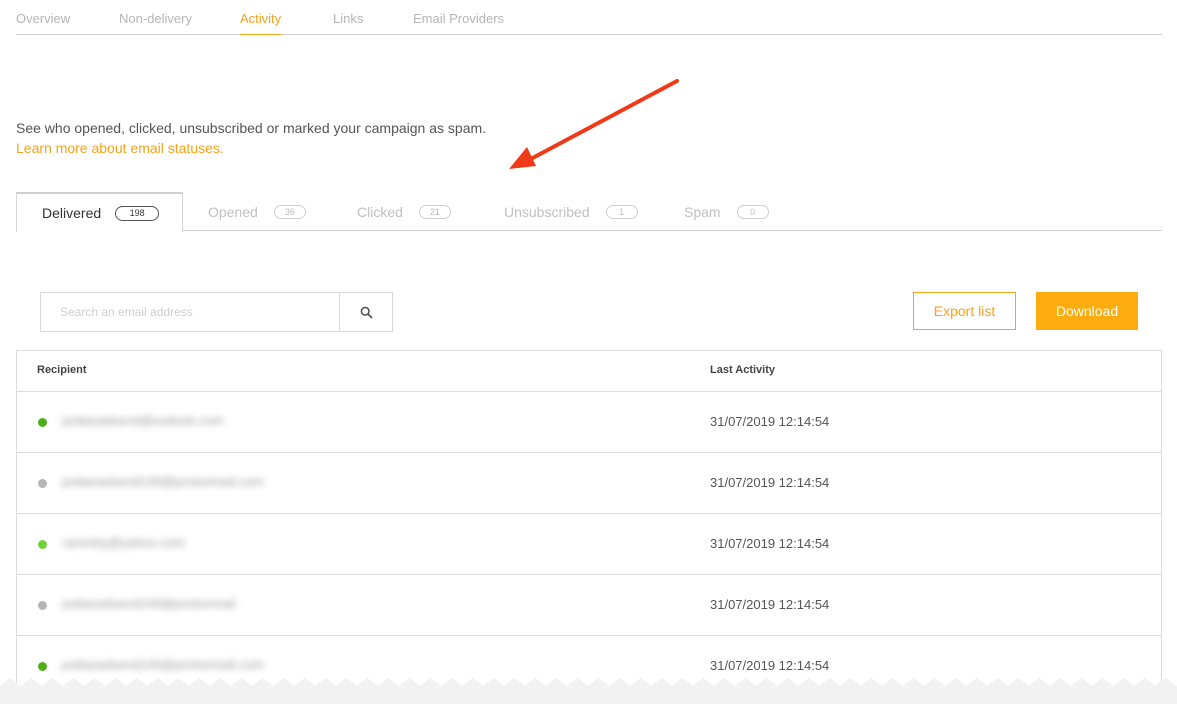  What do you see at coordinates (190, 312) in the screenshot?
I see `search-input` at bounding box center [190, 312].